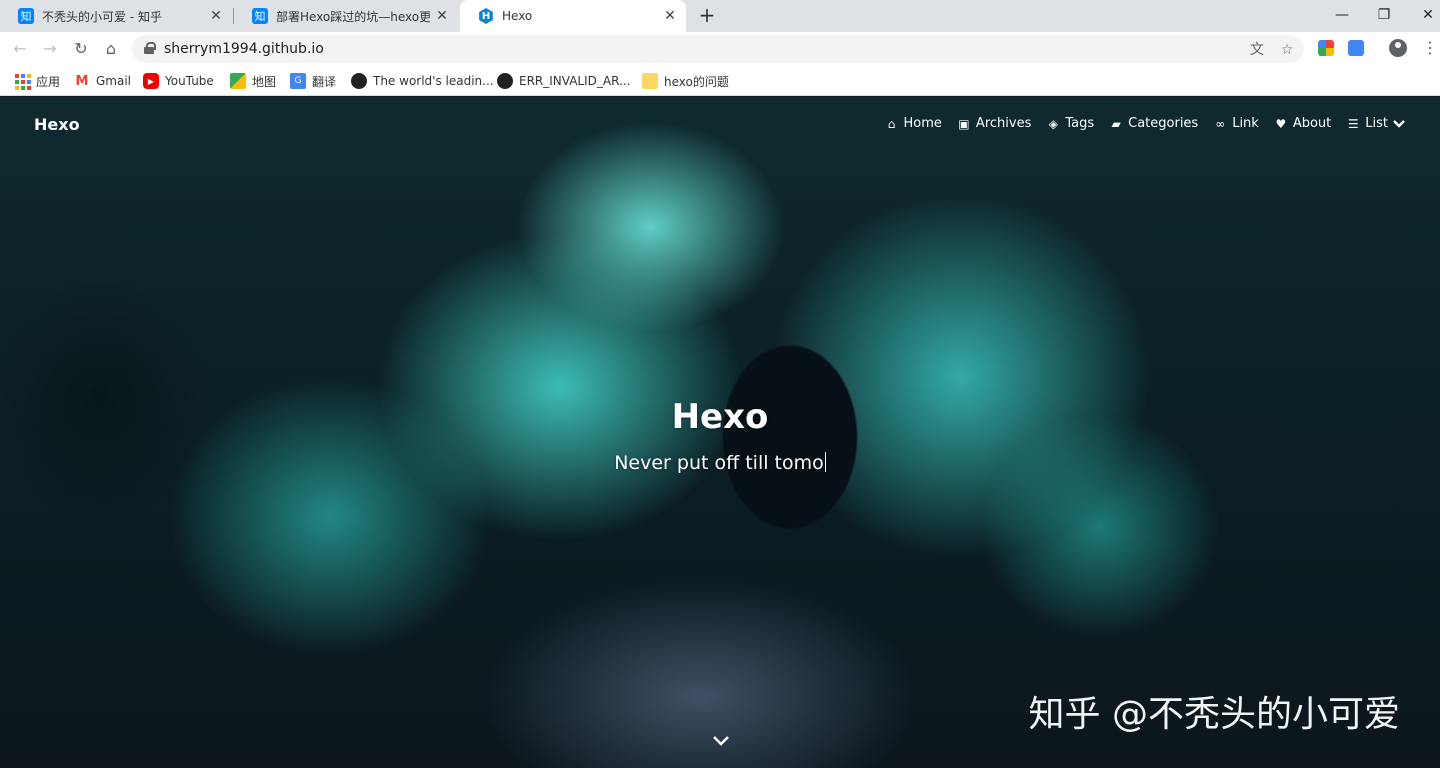 The width and height of the screenshot is (1440, 768). I want to click on lock-icon, so click(150, 48).